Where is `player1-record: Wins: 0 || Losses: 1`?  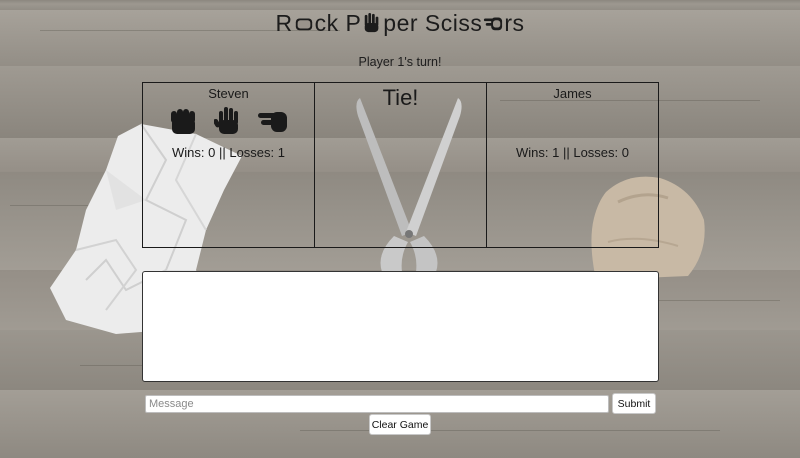
player1-record: Wins: 0 || Losses: 1 is located at coordinates (228, 152).